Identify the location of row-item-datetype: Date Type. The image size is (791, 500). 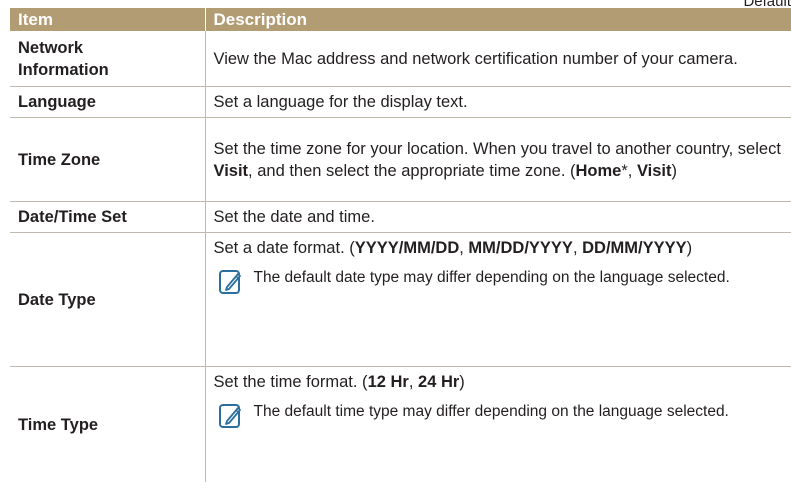
(108, 299).